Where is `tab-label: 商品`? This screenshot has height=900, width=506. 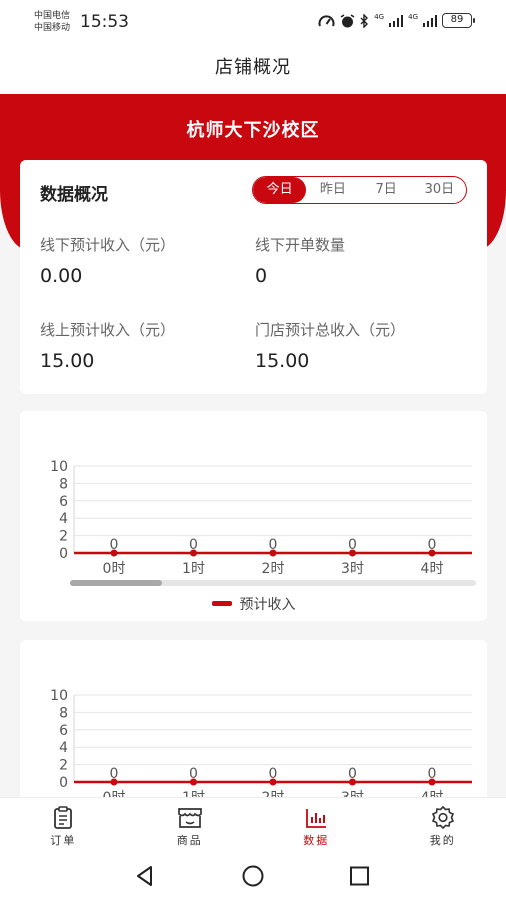
tab-label: 商品 is located at coordinates (189, 840).